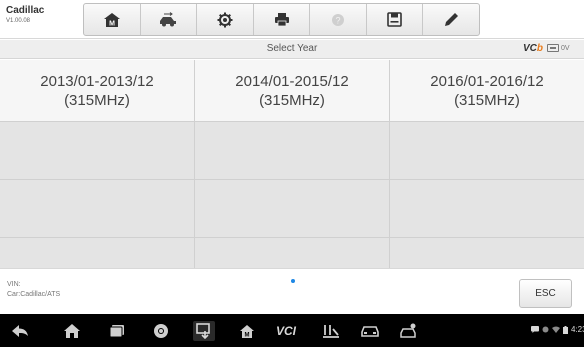 The height and width of the screenshot is (347, 584). I want to click on chrome-icon, so click(161, 331).